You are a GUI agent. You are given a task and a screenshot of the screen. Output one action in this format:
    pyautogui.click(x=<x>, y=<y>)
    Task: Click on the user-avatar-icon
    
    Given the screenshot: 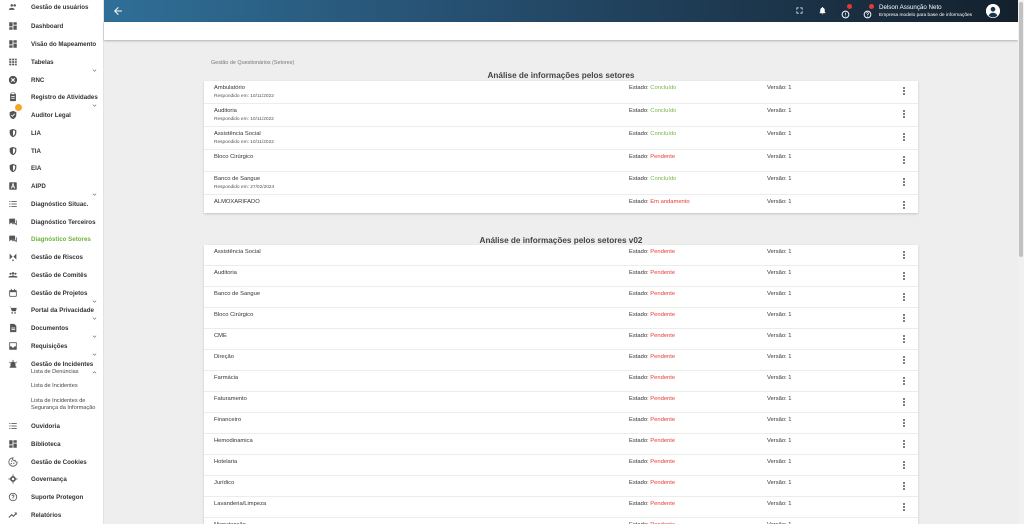 What is the action you would take?
    pyautogui.click(x=993, y=11)
    